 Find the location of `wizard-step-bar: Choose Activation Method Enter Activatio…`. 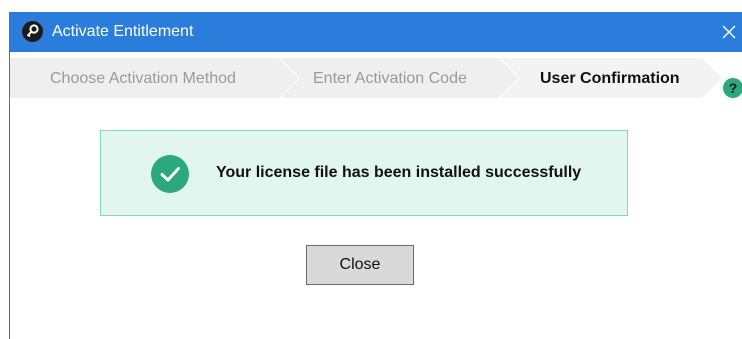

wizard-step-bar: Choose Activation Method Enter Activatio… is located at coordinates (376, 75).